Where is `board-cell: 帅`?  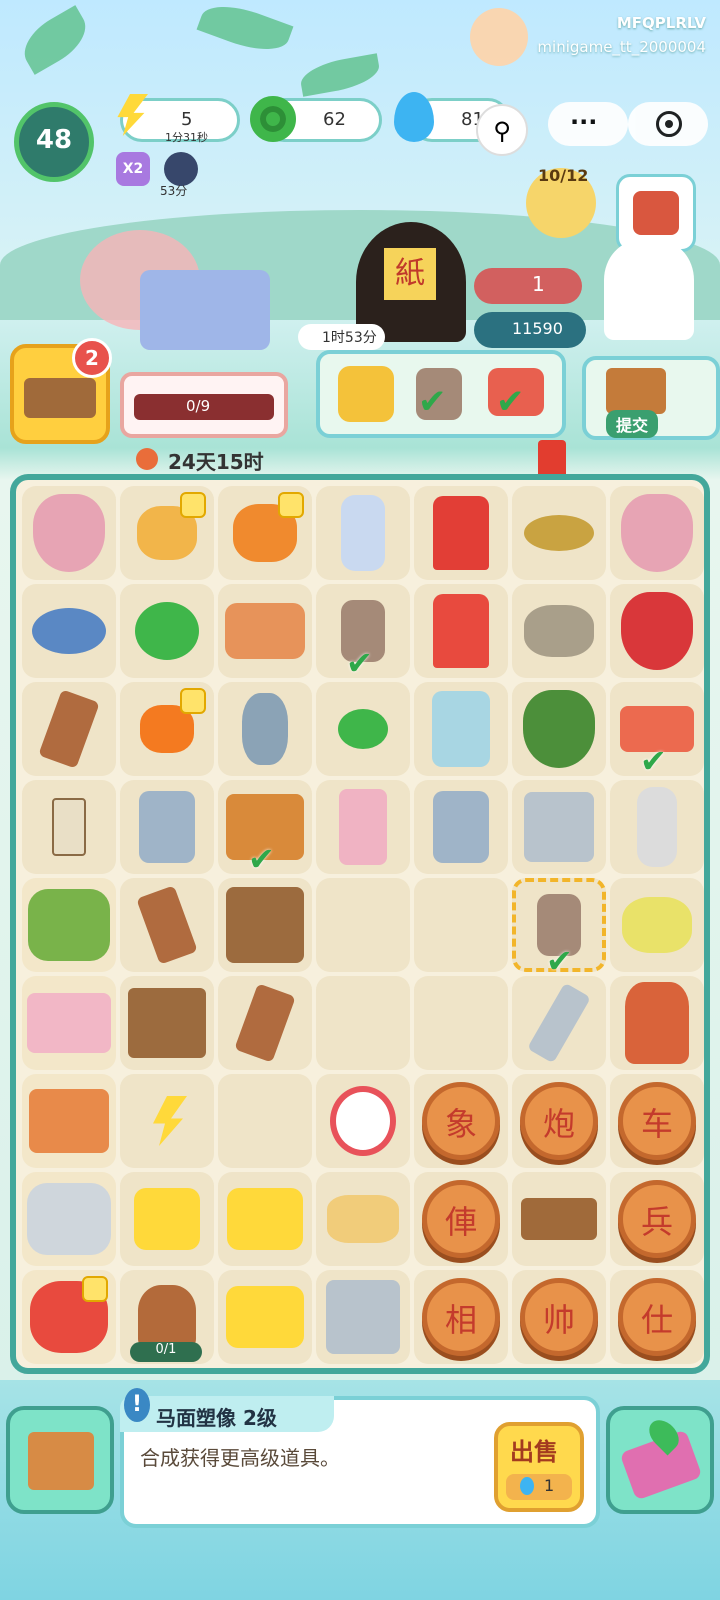 board-cell: 帅 is located at coordinates (559, 1317).